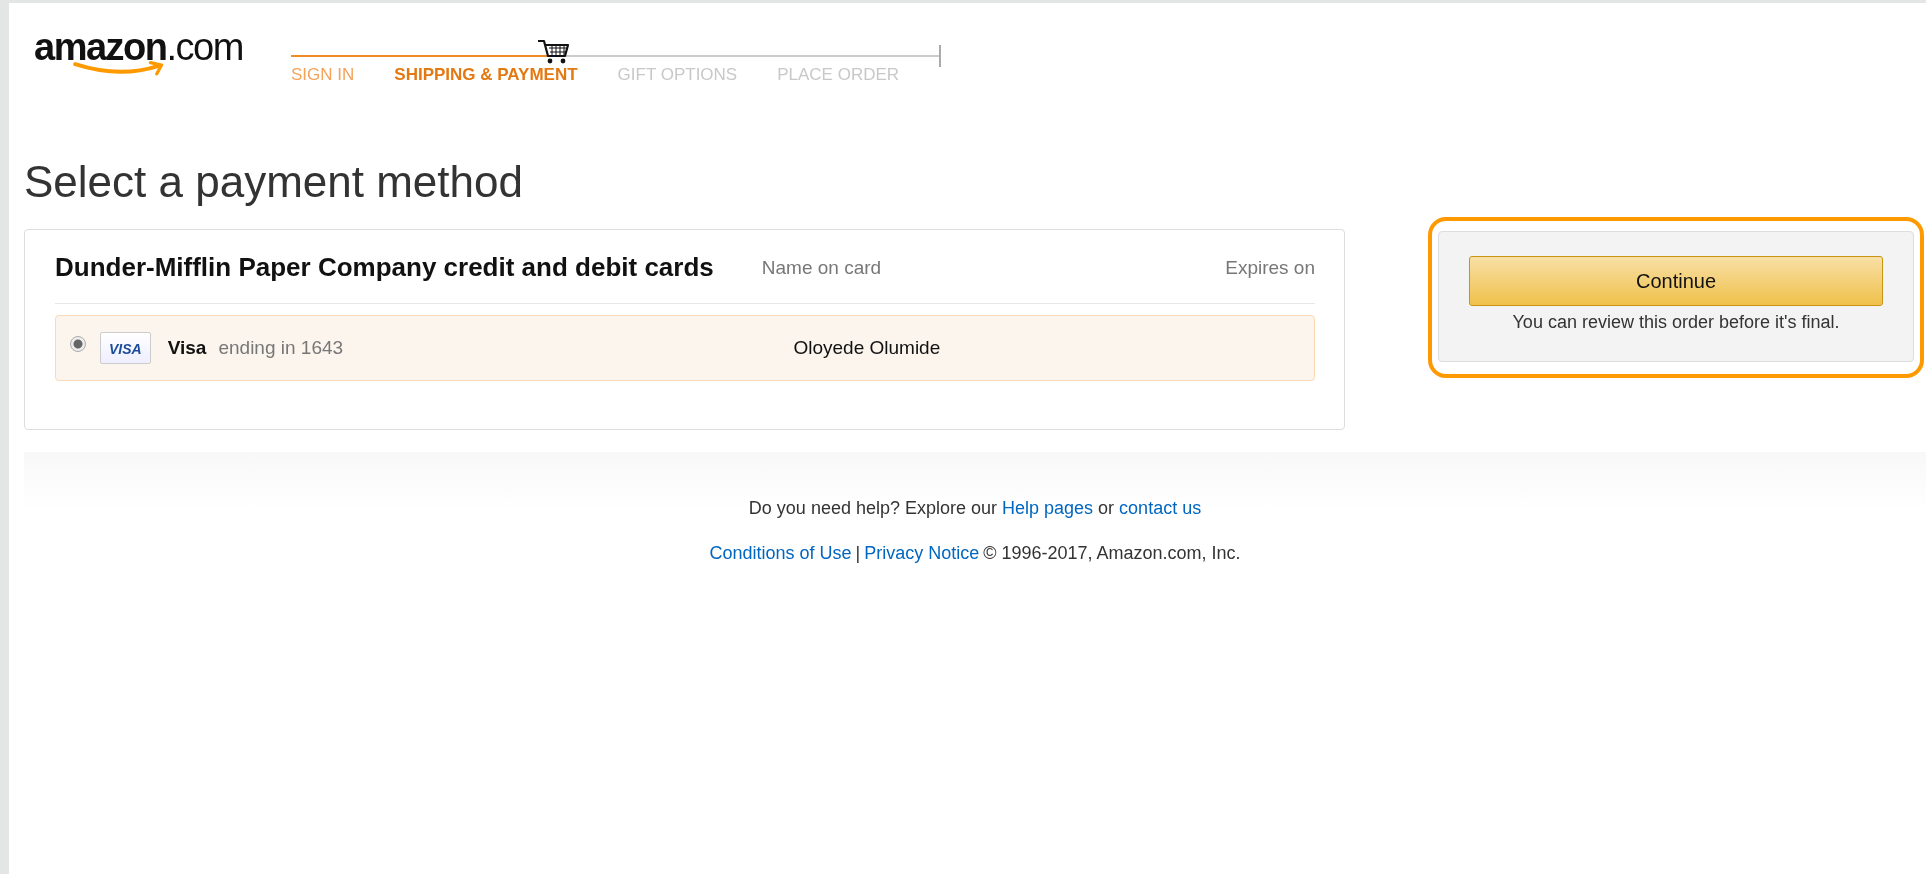 This screenshot has height=874, width=1926. What do you see at coordinates (281, 348) in the screenshot?
I see `card-ending: ending in 1643` at bounding box center [281, 348].